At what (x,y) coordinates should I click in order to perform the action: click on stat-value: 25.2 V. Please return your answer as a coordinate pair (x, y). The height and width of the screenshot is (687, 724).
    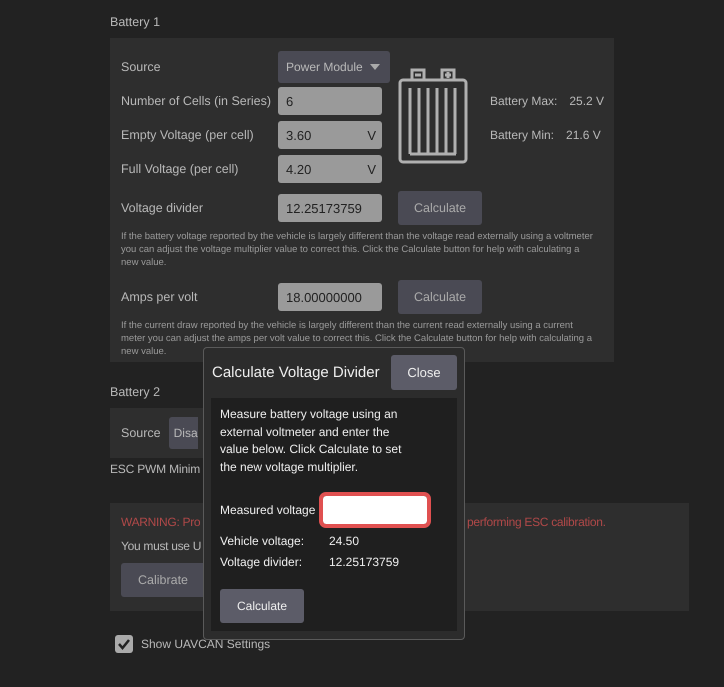
    Looking at the image, I should click on (586, 101).